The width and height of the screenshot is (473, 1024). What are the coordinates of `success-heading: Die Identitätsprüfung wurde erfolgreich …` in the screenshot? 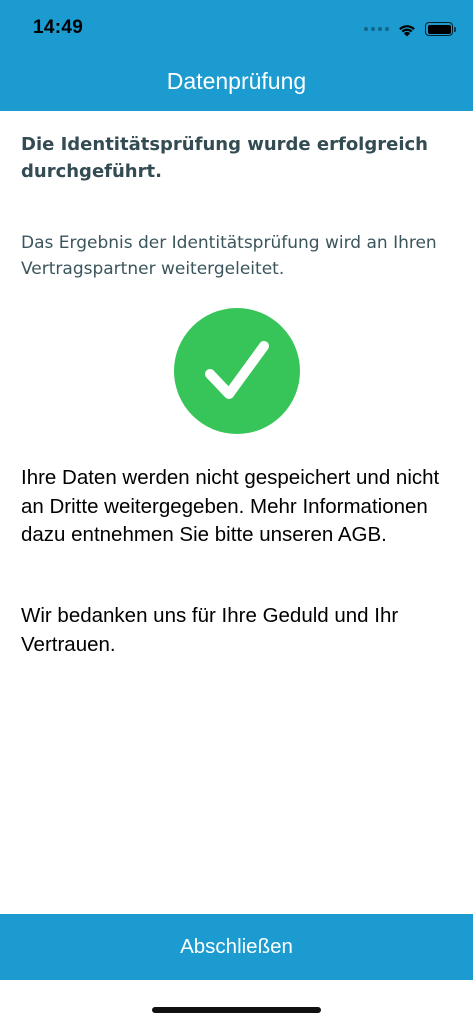 It's located at (224, 158).